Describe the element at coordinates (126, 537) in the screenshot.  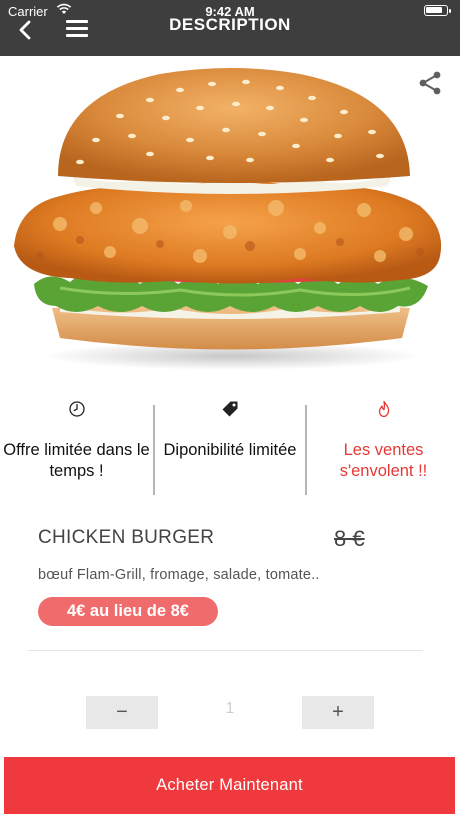
I see `product-name: CHICKEN BURGER` at that location.